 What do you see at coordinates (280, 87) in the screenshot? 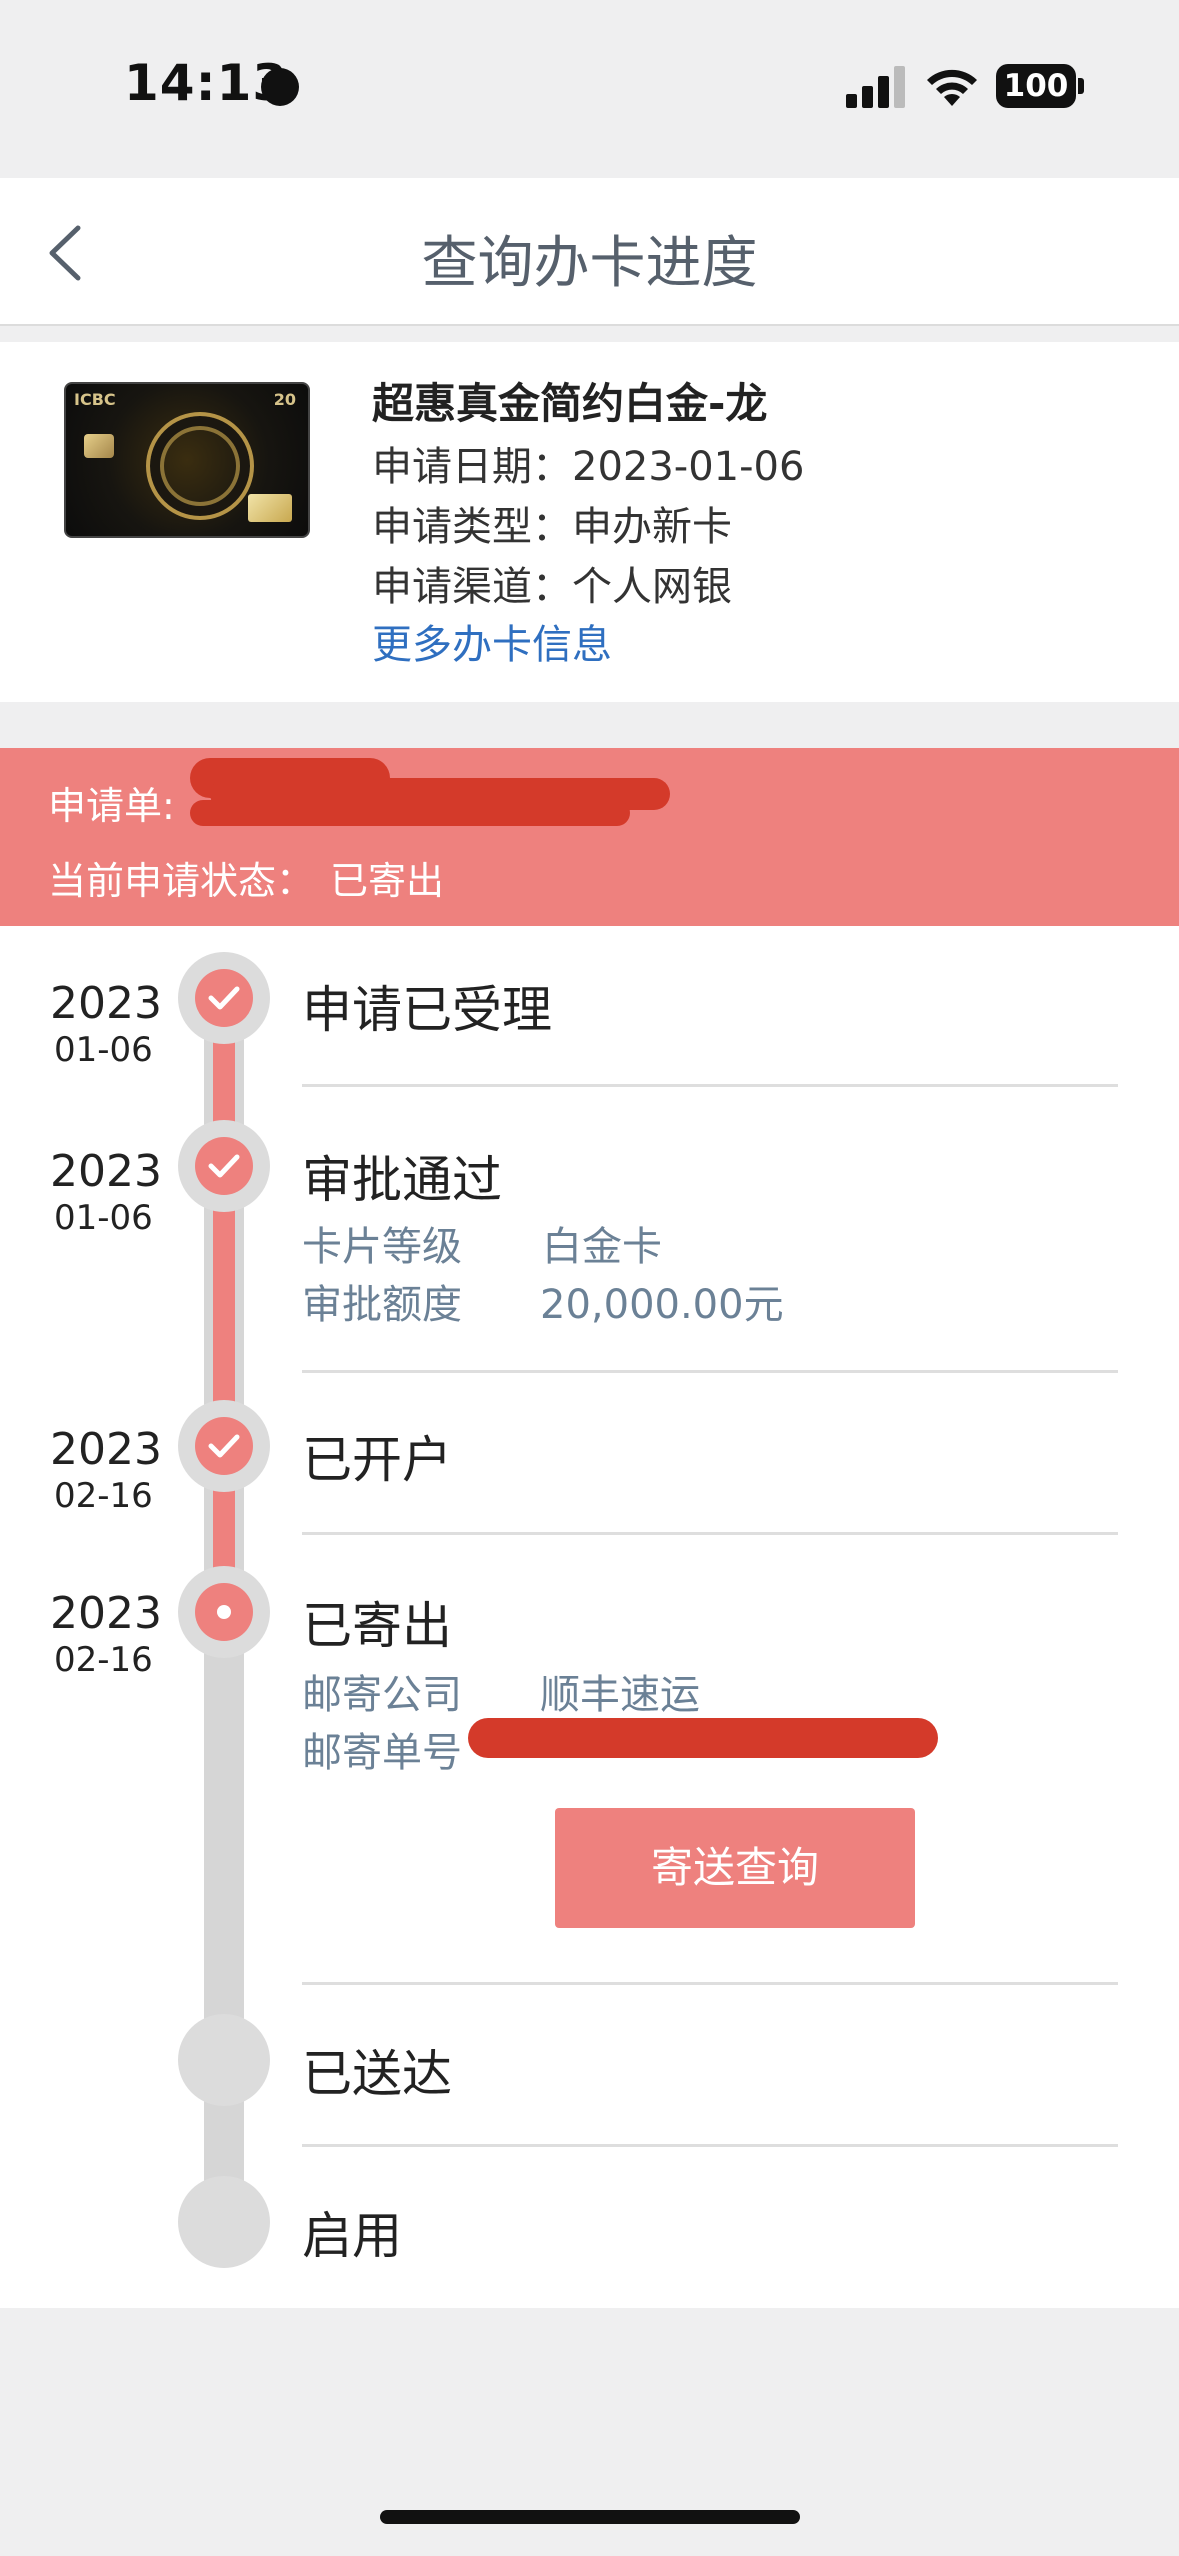
I see `recording-dot-icon` at bounding box center [280, 87].